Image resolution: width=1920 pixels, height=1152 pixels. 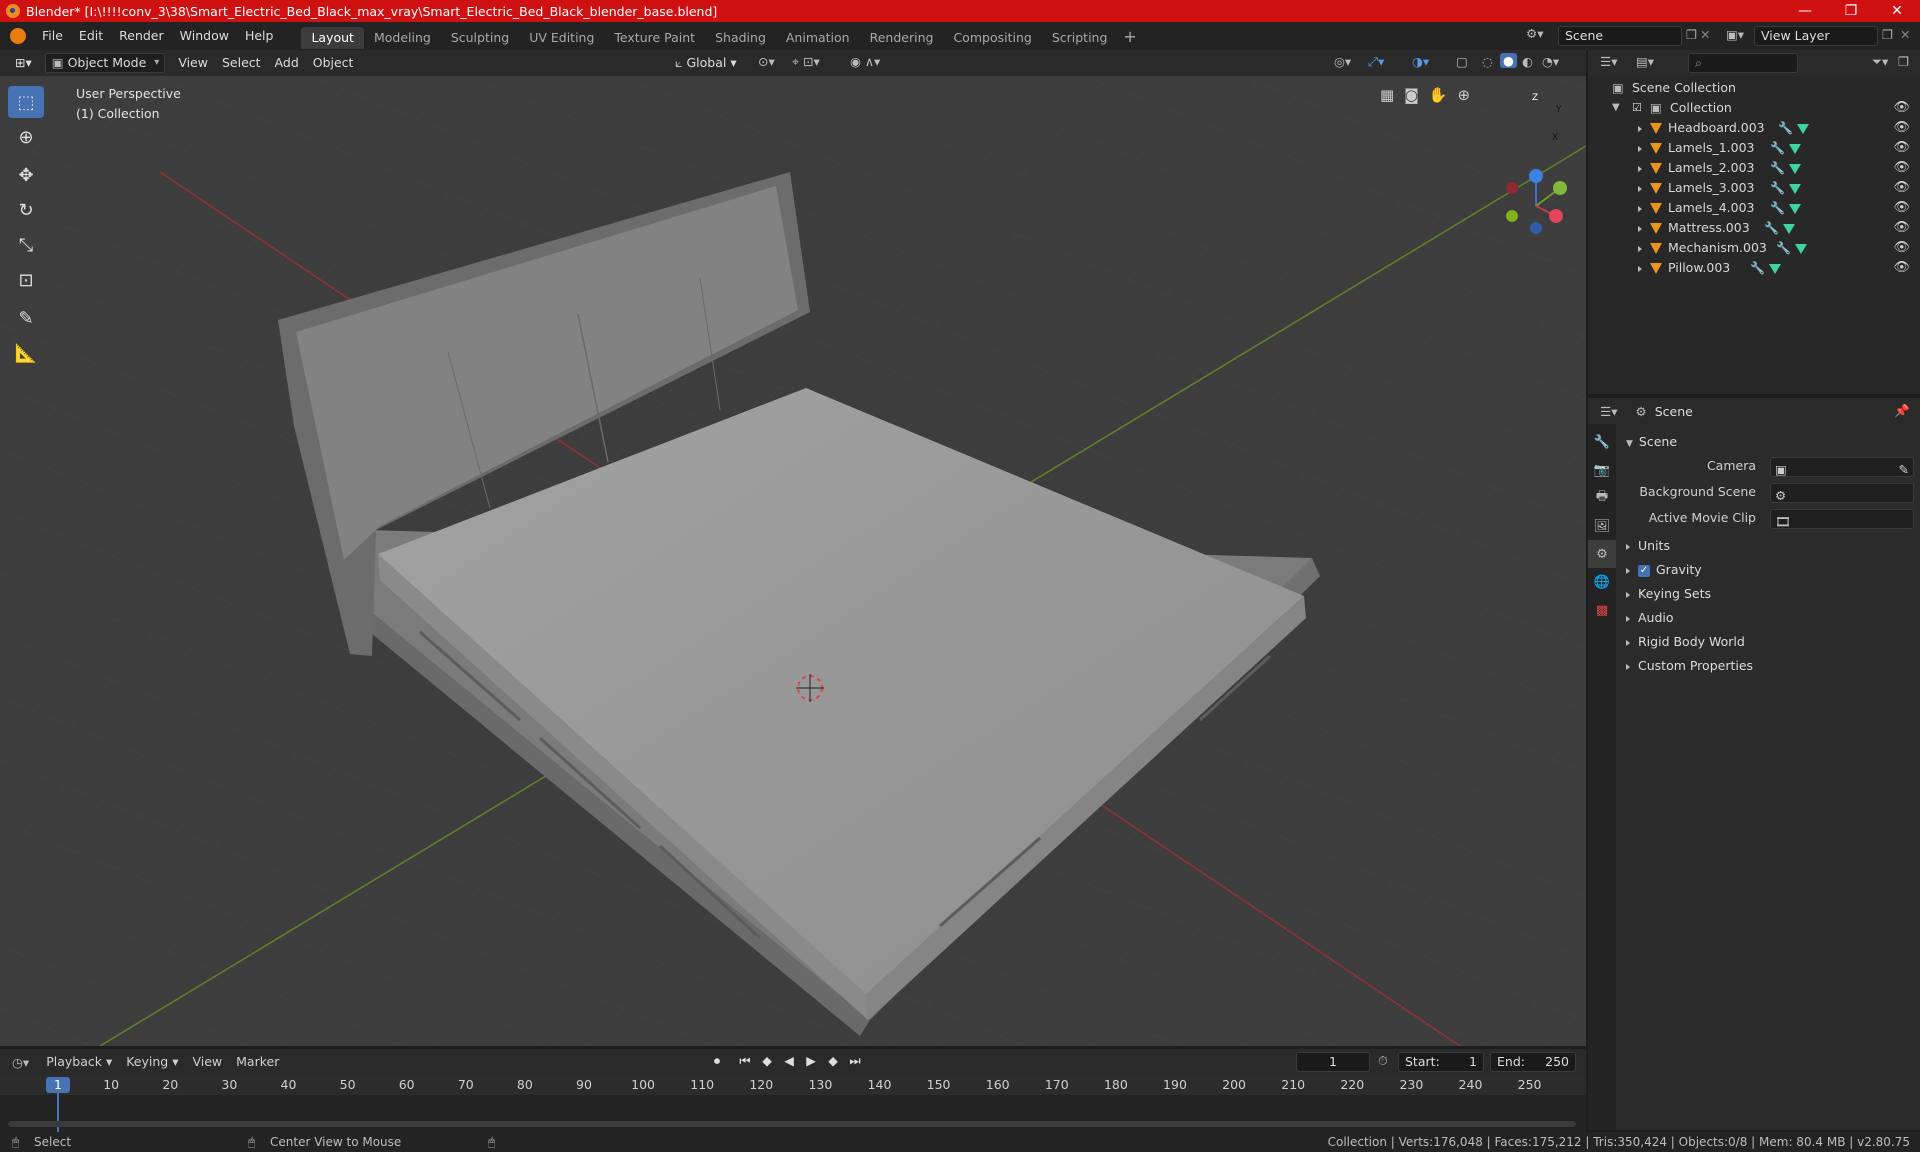 I want to click on tab-uv-editing: UV Editing, so click(x=561, y=38).